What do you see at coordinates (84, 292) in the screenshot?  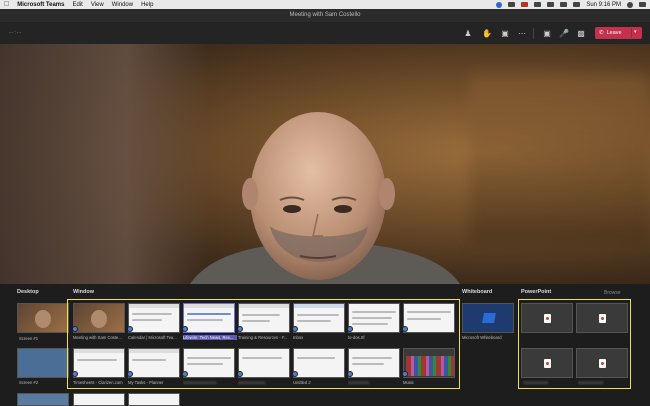 I see `window-section-title: Window` at bounding box center [84, 292].